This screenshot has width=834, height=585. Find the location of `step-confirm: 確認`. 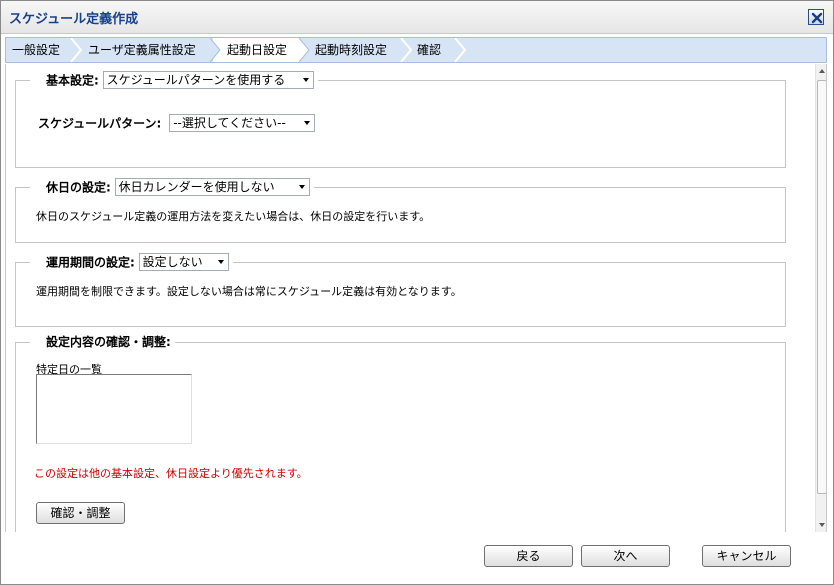

step-confirm: 確認 is located at coordinates (429, 50).